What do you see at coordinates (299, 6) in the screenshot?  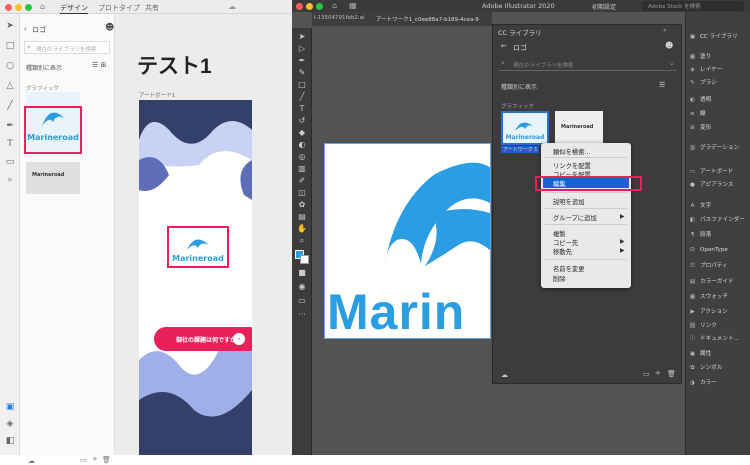 I see `ai-close-dot` at bounding box center [299, 6].